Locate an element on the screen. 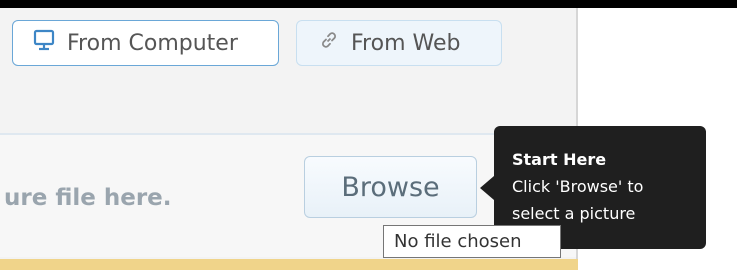  tab-from-web: From Web is located at coordinates (399, 43).